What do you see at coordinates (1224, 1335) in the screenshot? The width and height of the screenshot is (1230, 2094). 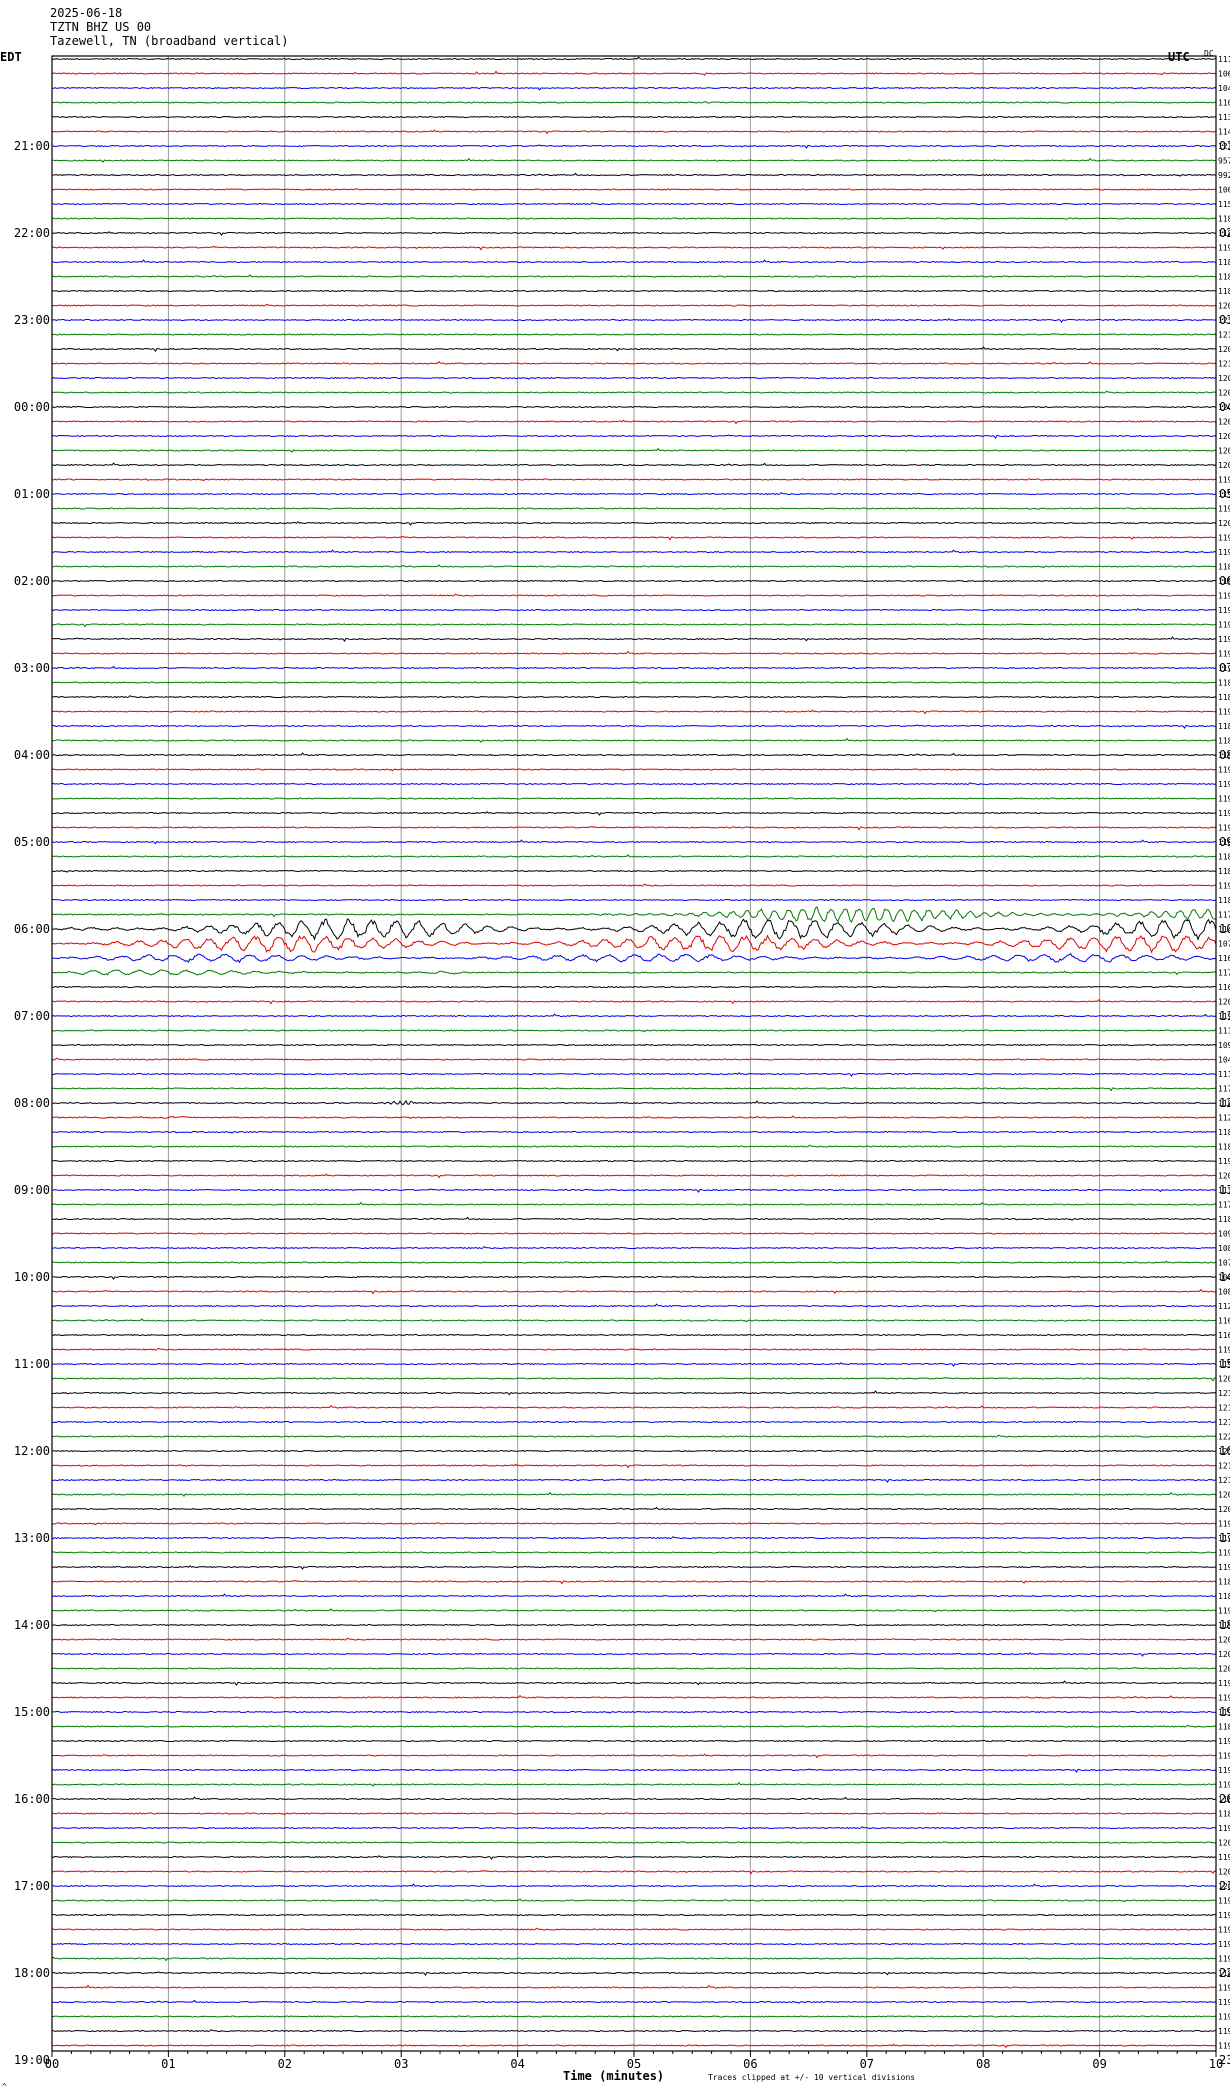 I see `dc-offset-label: 1165` at bounding box center [1224, 1335].